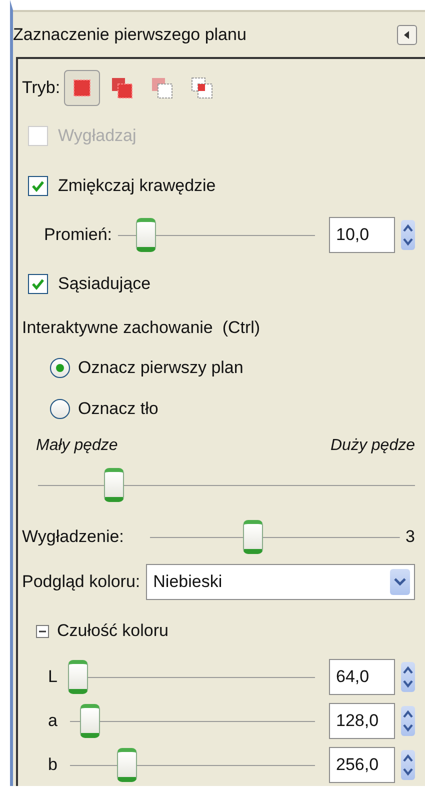 The image size is (425, 796). Describe the element at coordinates (53, 721) in the screenshot. I see `channel-label: a` at that location.